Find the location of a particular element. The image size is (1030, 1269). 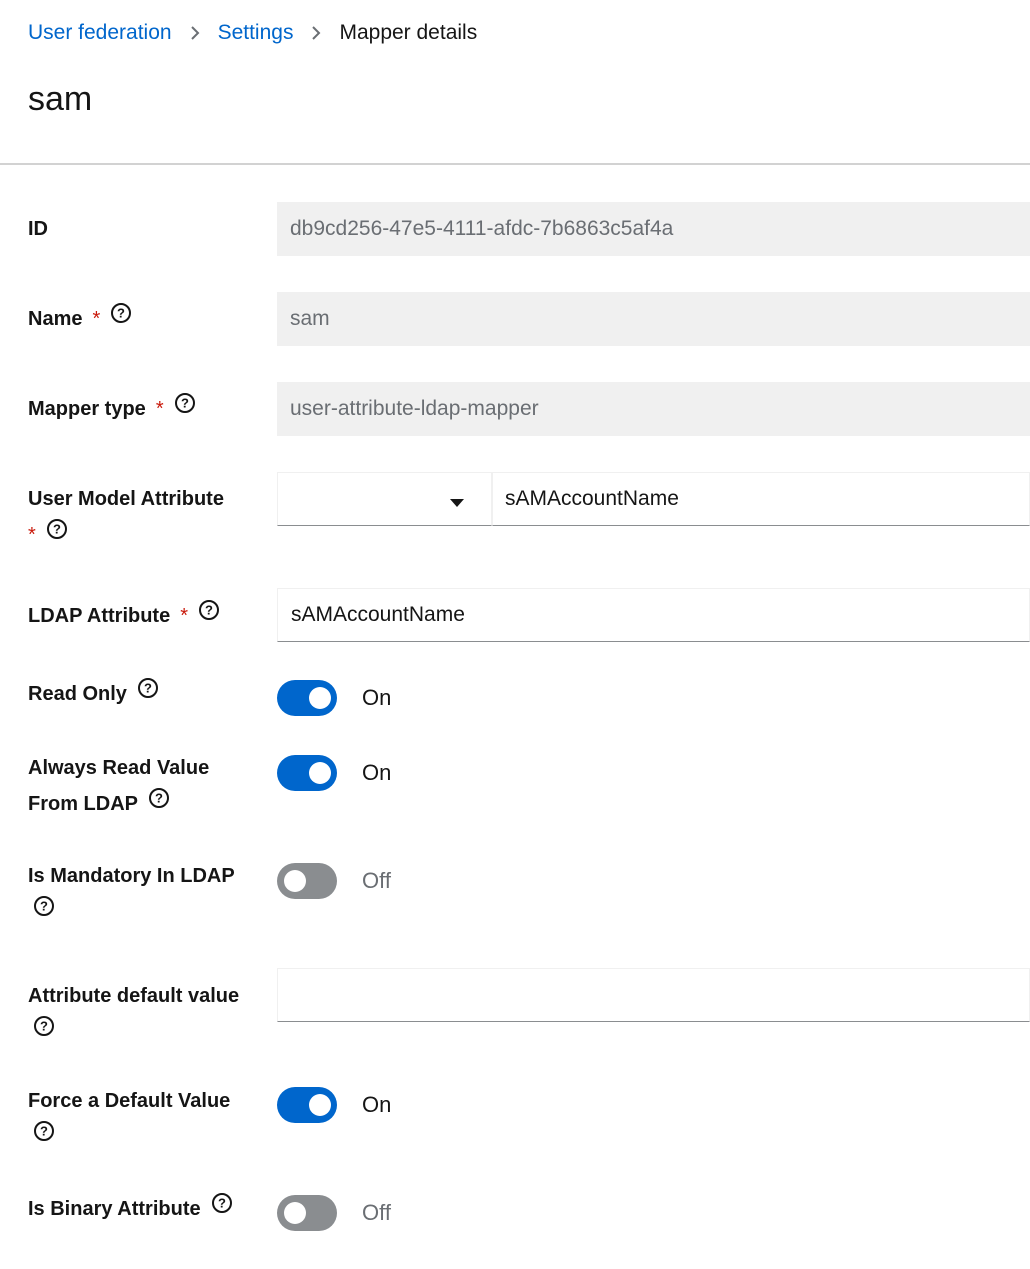

name-label: Name *? is located at coordinates (148, 319).